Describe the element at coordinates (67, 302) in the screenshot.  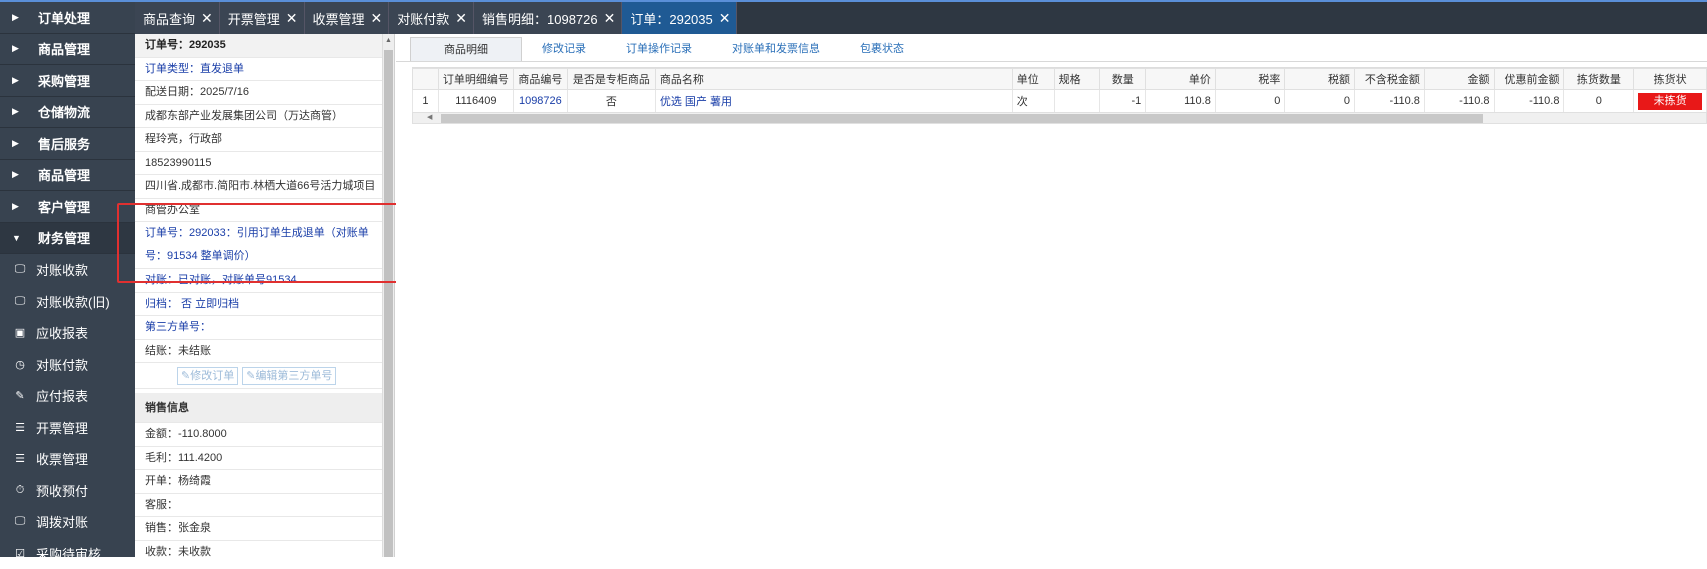
I see `sidebar-item-reconcile-receipt-old: 🖵对账收款(旧)` at that location.